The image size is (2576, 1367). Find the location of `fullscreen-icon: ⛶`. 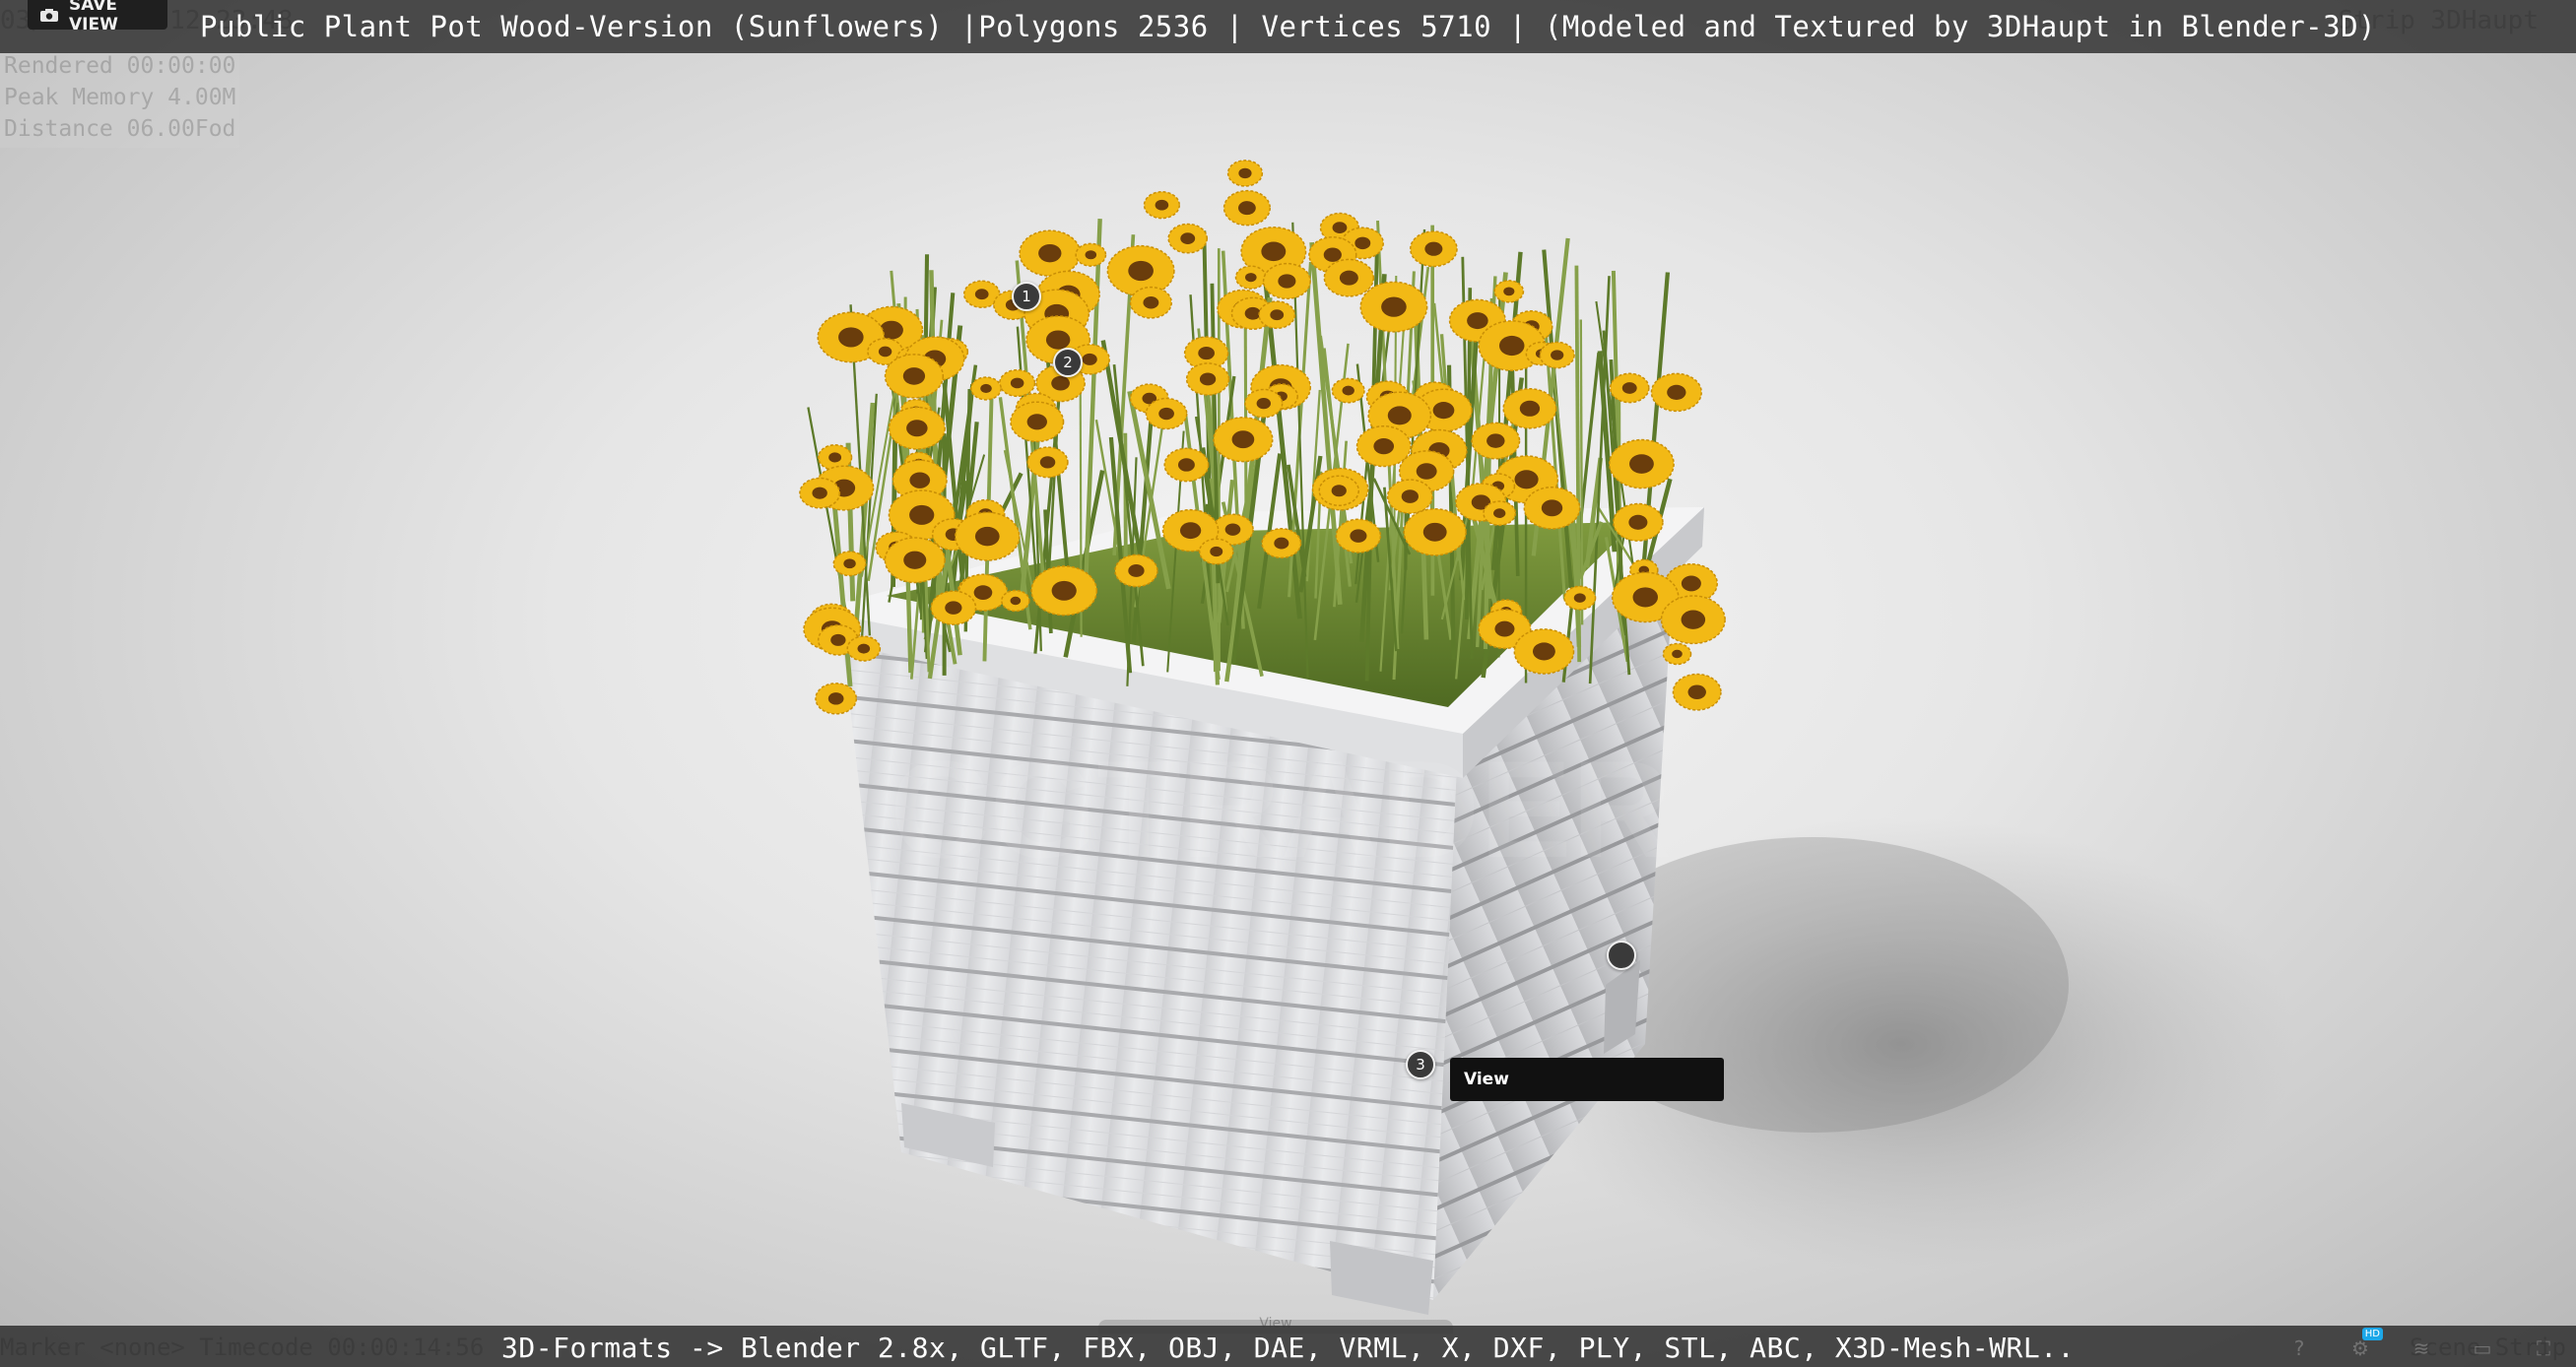

fullscreen-icon: ⛶ is located at coordinates (2544, 1348).